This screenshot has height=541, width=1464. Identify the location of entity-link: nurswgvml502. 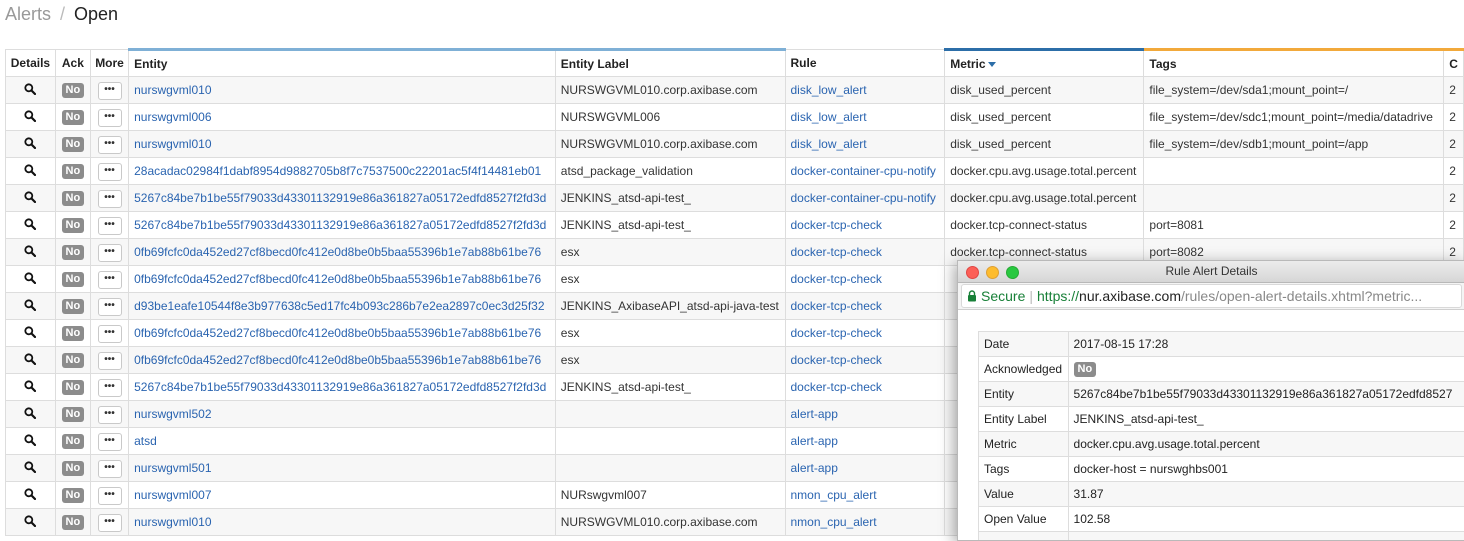
(172, 414).